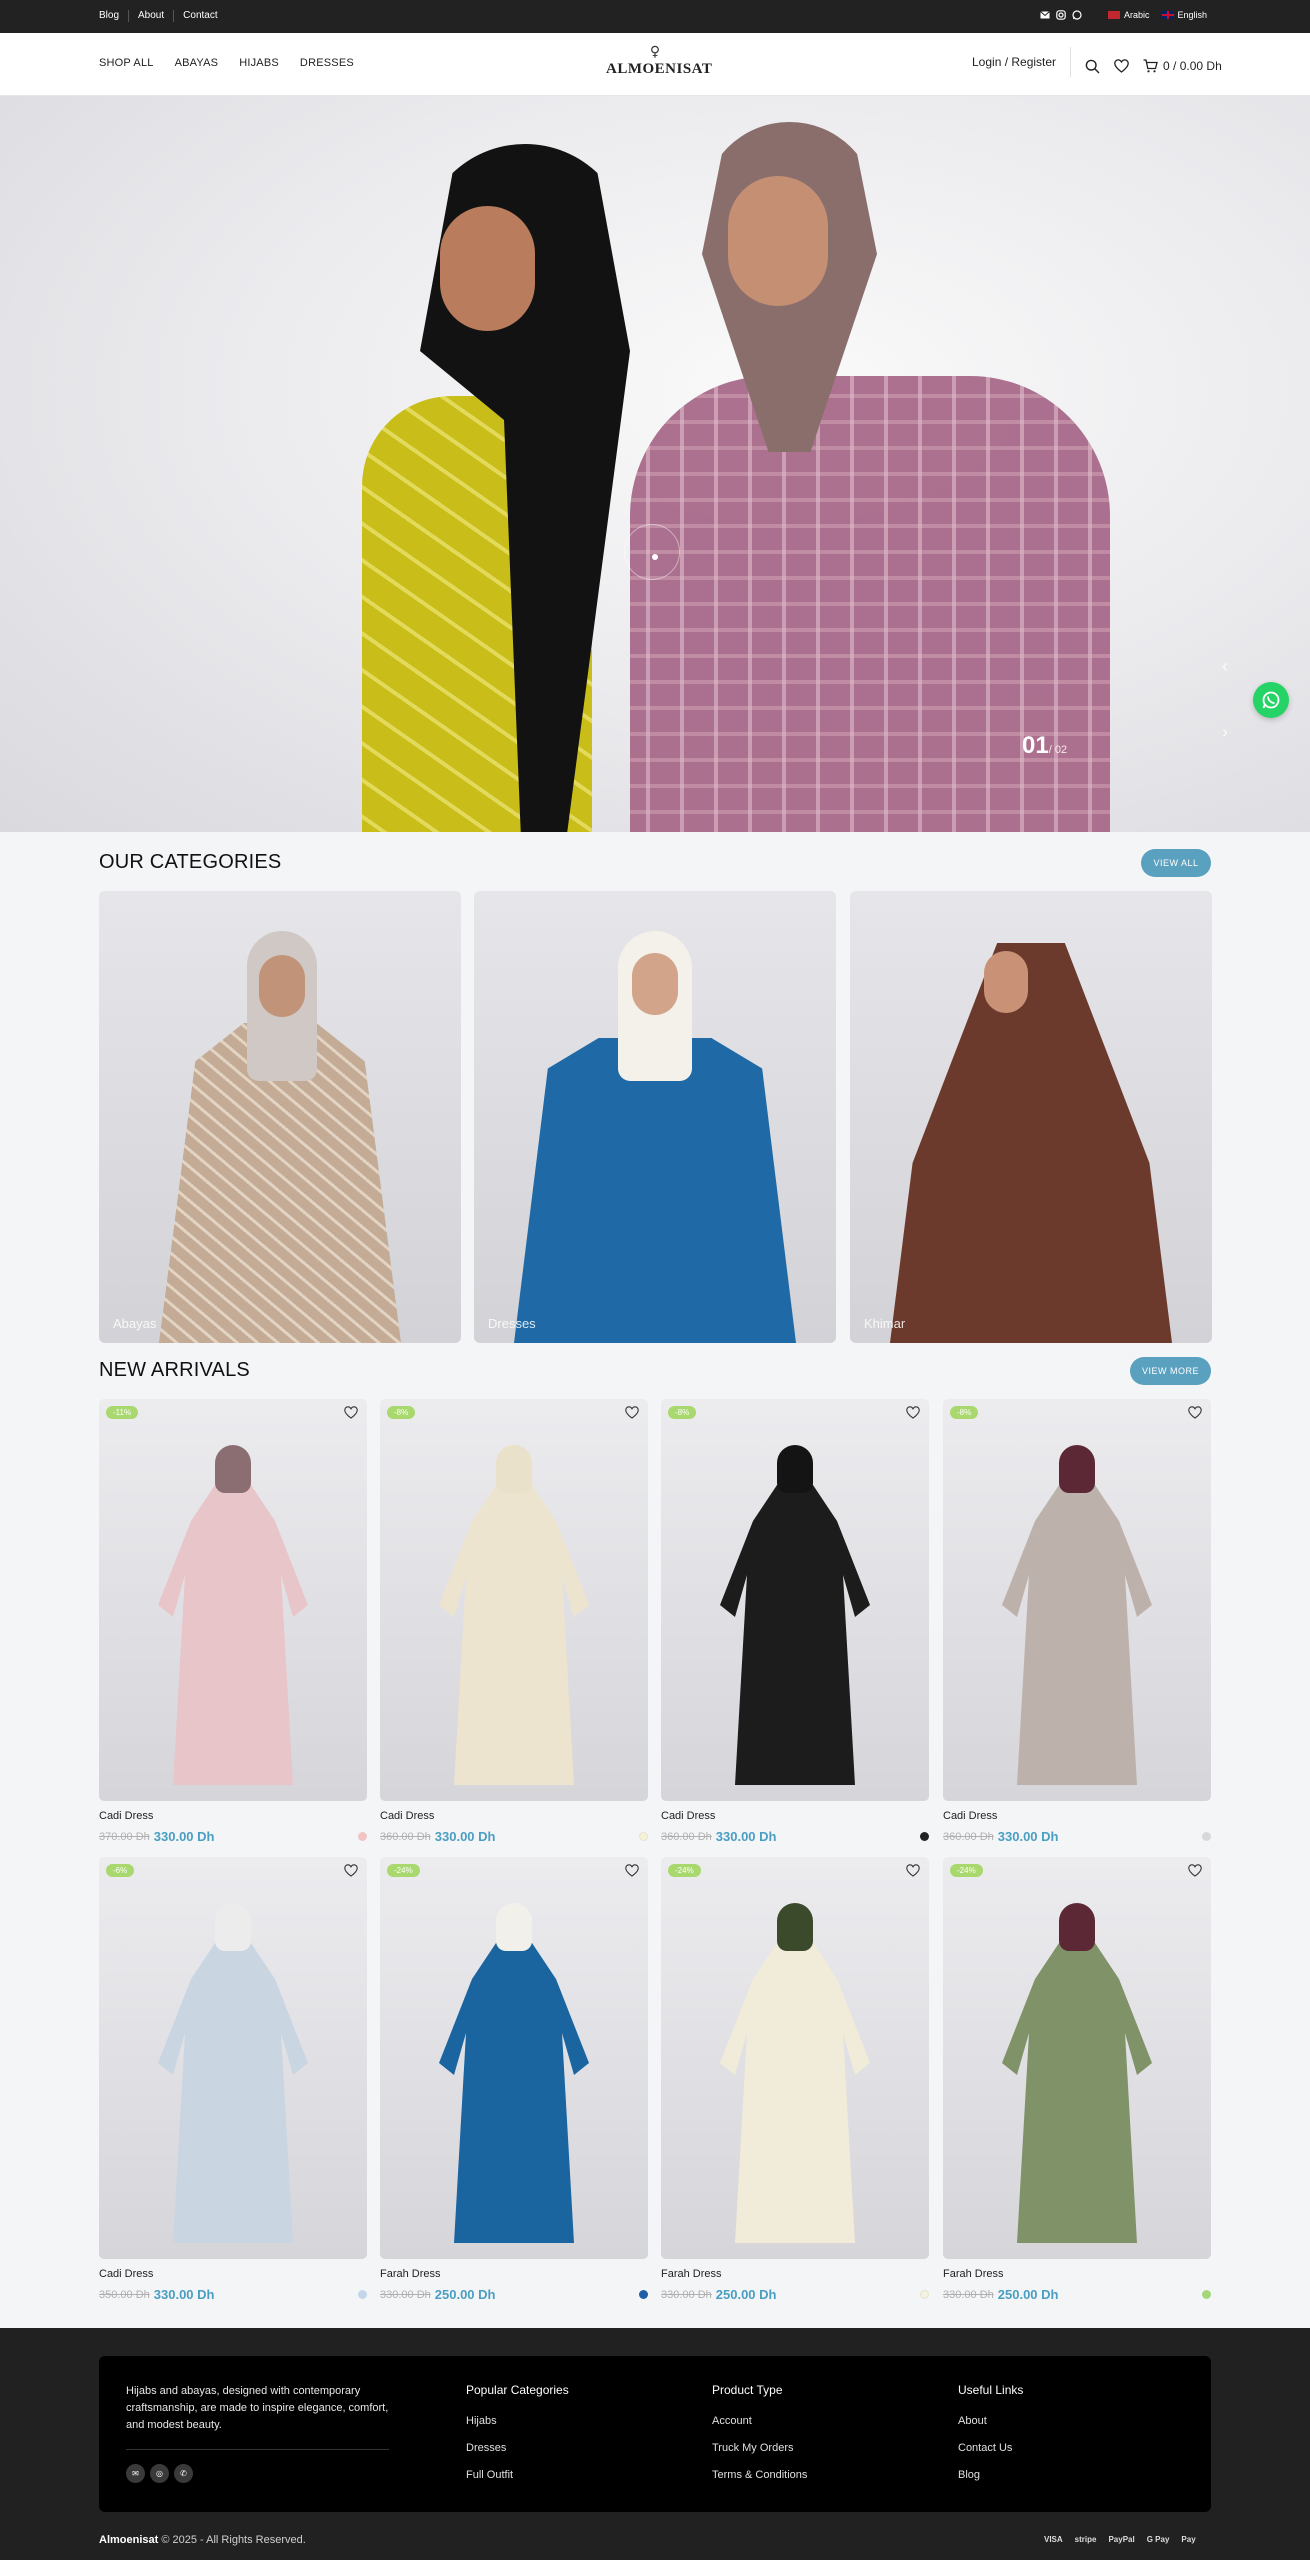 The image size is (1310, 2560). Describe the element at coordinates (655, 16) in the screenshot. I see `top-bar: Blog About Contact Arabic English` at that location.